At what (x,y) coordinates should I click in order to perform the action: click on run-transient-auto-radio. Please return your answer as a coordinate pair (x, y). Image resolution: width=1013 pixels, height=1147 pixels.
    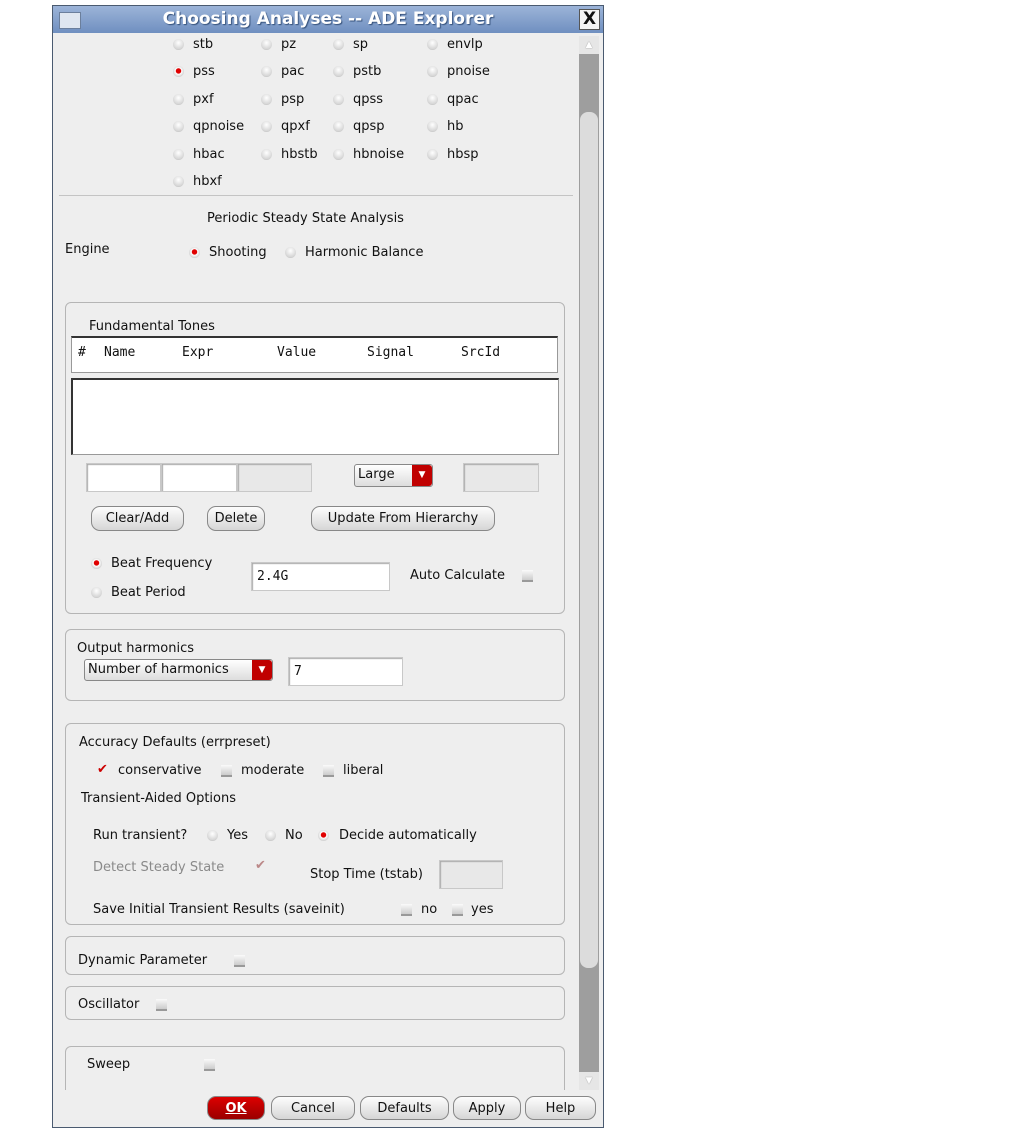
    Looking at the image, I should click on (323, 835).